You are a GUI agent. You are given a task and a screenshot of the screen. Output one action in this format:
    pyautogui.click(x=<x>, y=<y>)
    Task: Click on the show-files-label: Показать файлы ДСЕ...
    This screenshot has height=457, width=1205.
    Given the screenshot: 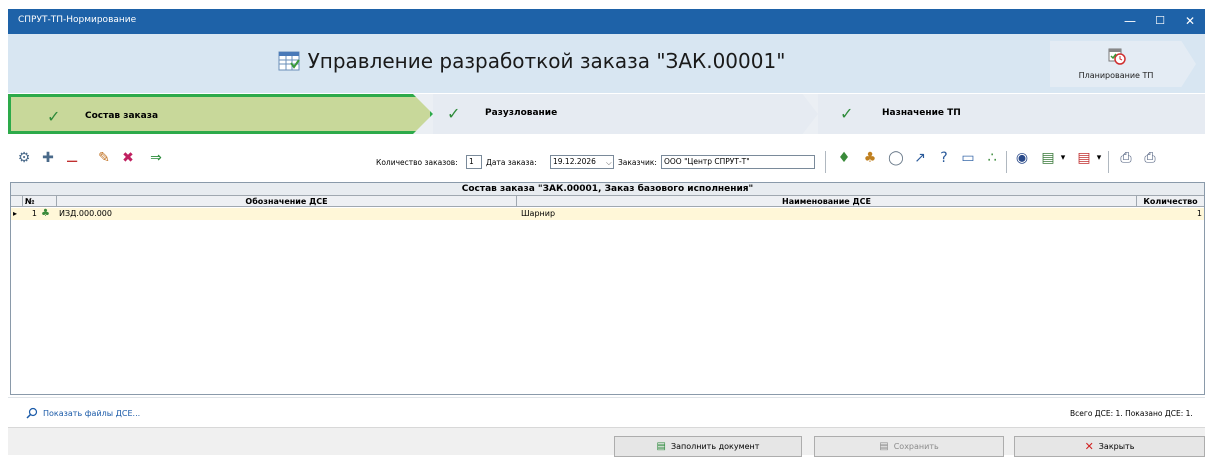 What is the action you would take?
    pyautogui.click(x=92, y=413)
    